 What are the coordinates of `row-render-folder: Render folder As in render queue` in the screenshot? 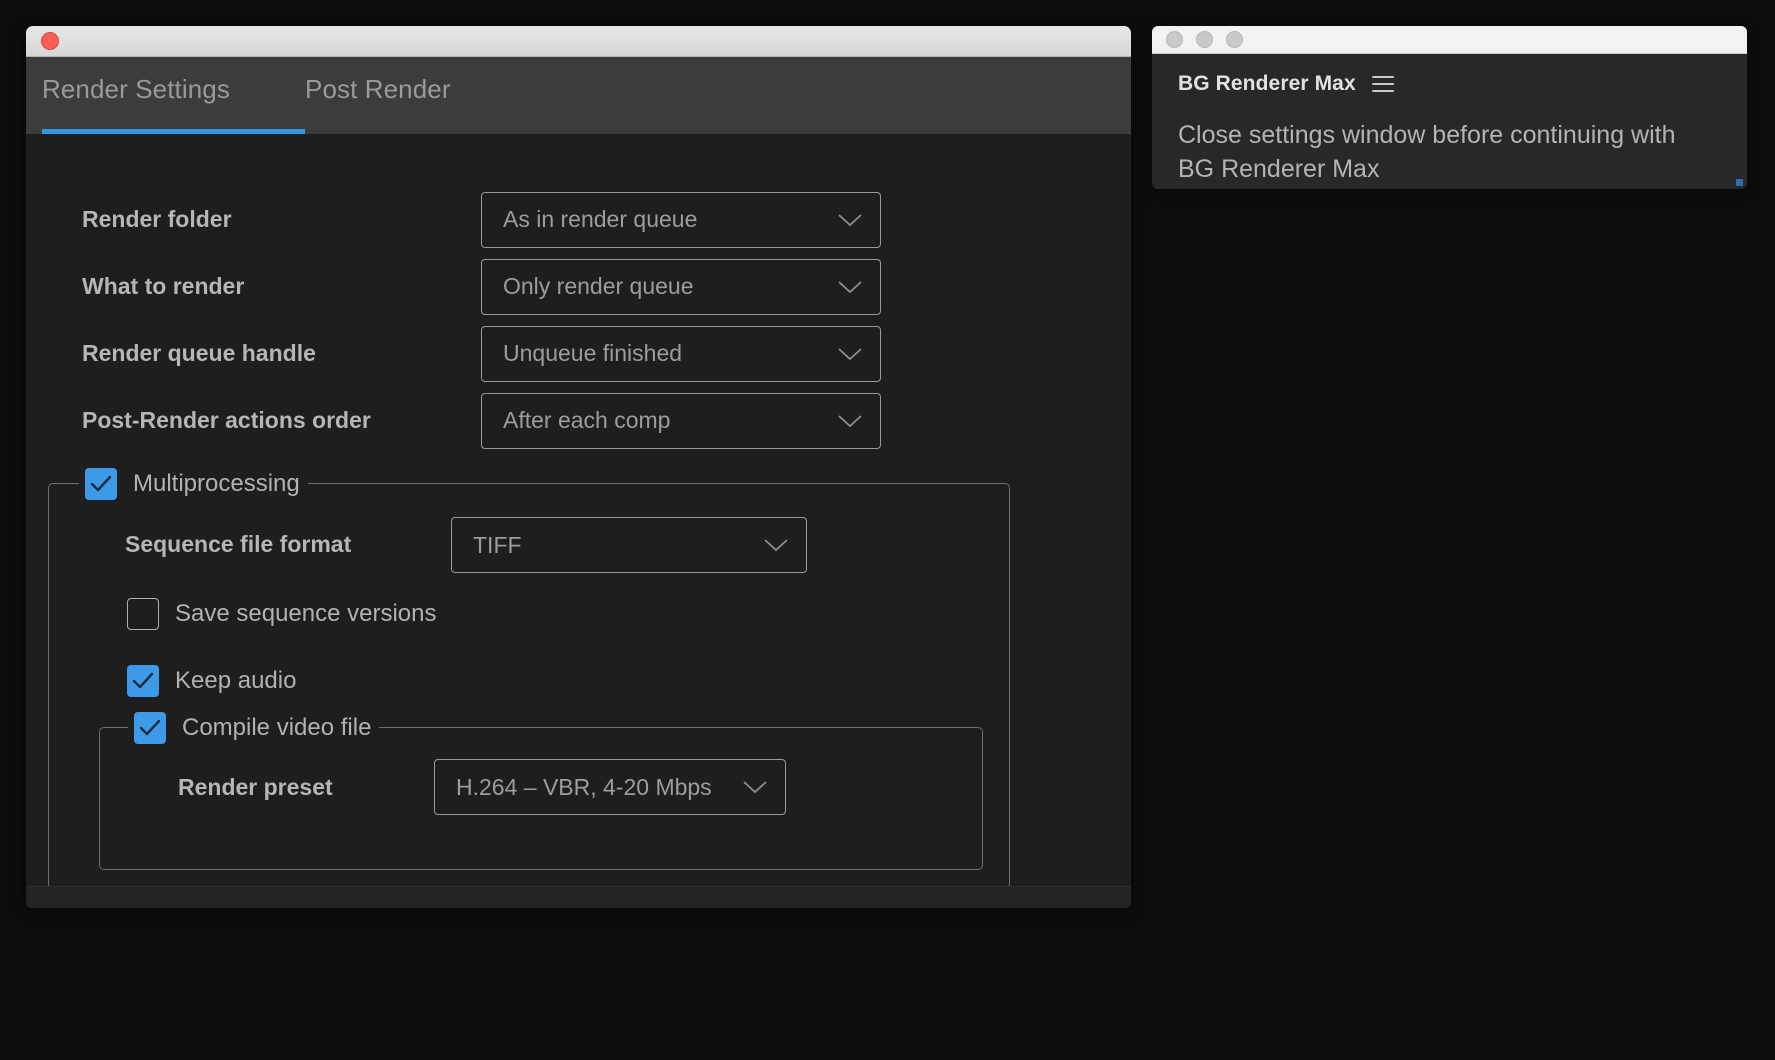 It's located at (578, 219).